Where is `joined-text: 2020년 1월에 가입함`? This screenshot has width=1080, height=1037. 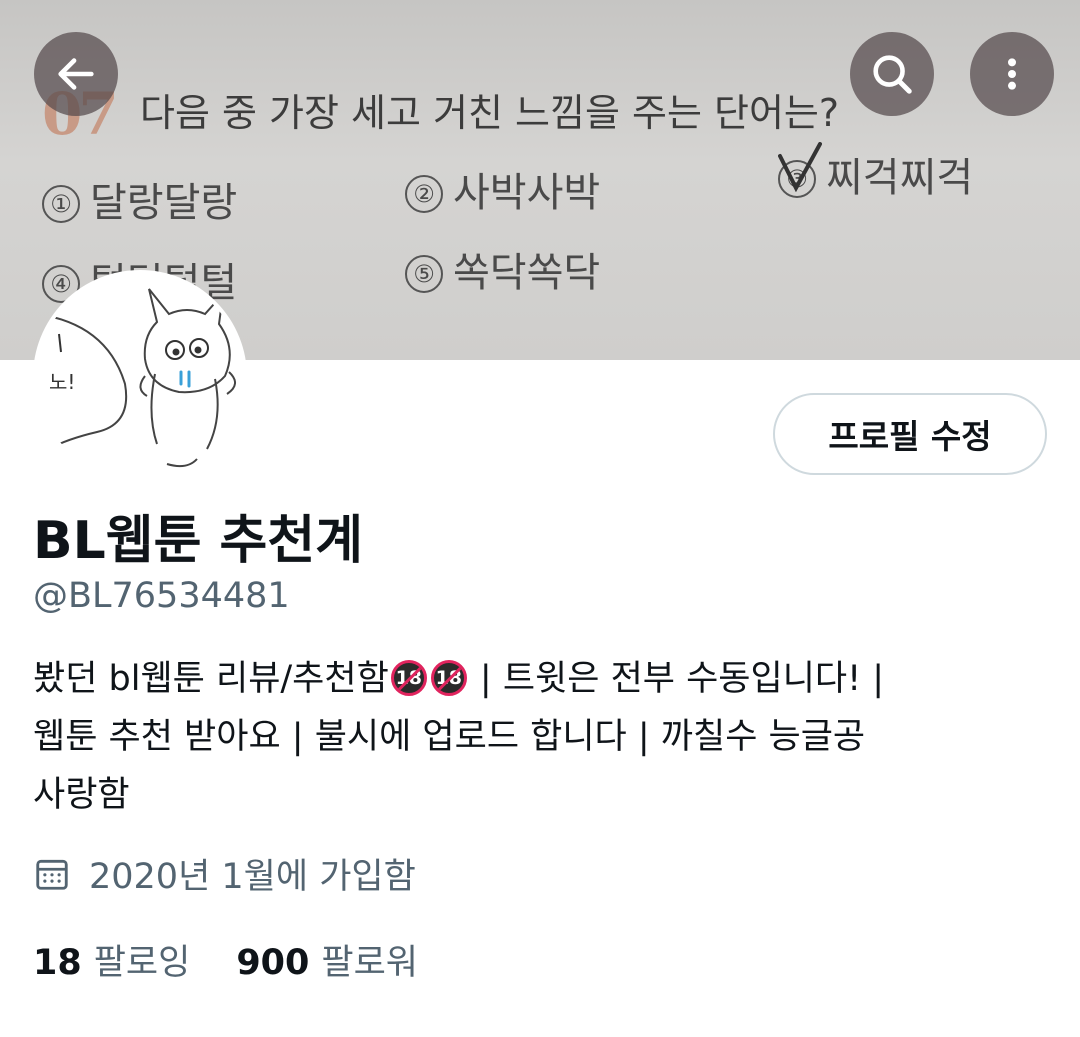 joined-text: 2020년 1월에 가입함 is located at coordinates (252, 877).